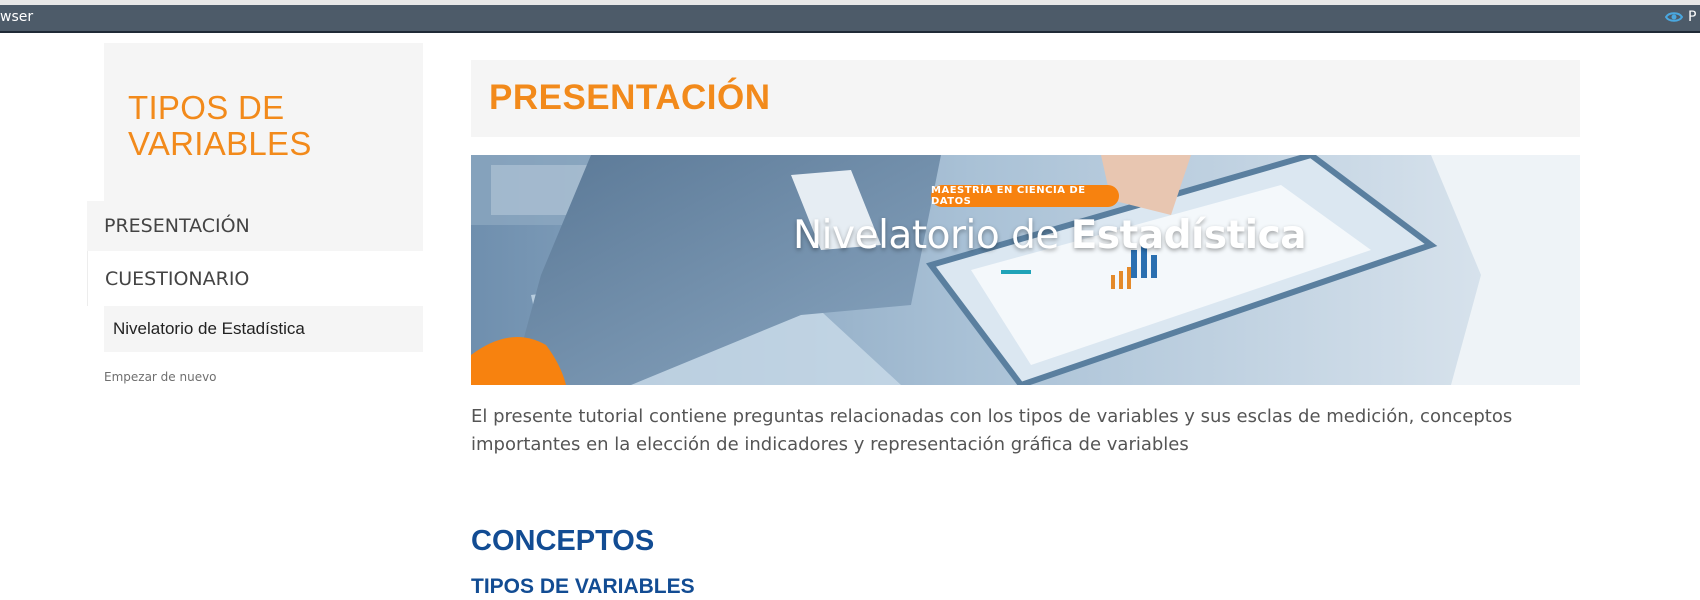  I want to click on sidebar-item-cuestionario: CUESTIONARIO, so click(255, 278).